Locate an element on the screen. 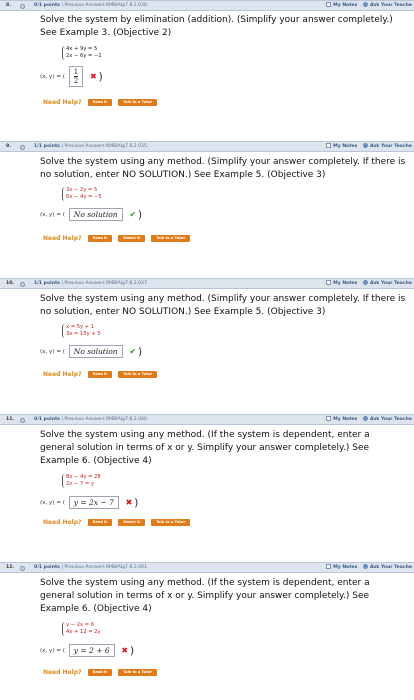 The width and height of the screenshot is (414, 700). answer-row: (x, y) = ( No solution ✔ ) is located at coordinates (91, 214).